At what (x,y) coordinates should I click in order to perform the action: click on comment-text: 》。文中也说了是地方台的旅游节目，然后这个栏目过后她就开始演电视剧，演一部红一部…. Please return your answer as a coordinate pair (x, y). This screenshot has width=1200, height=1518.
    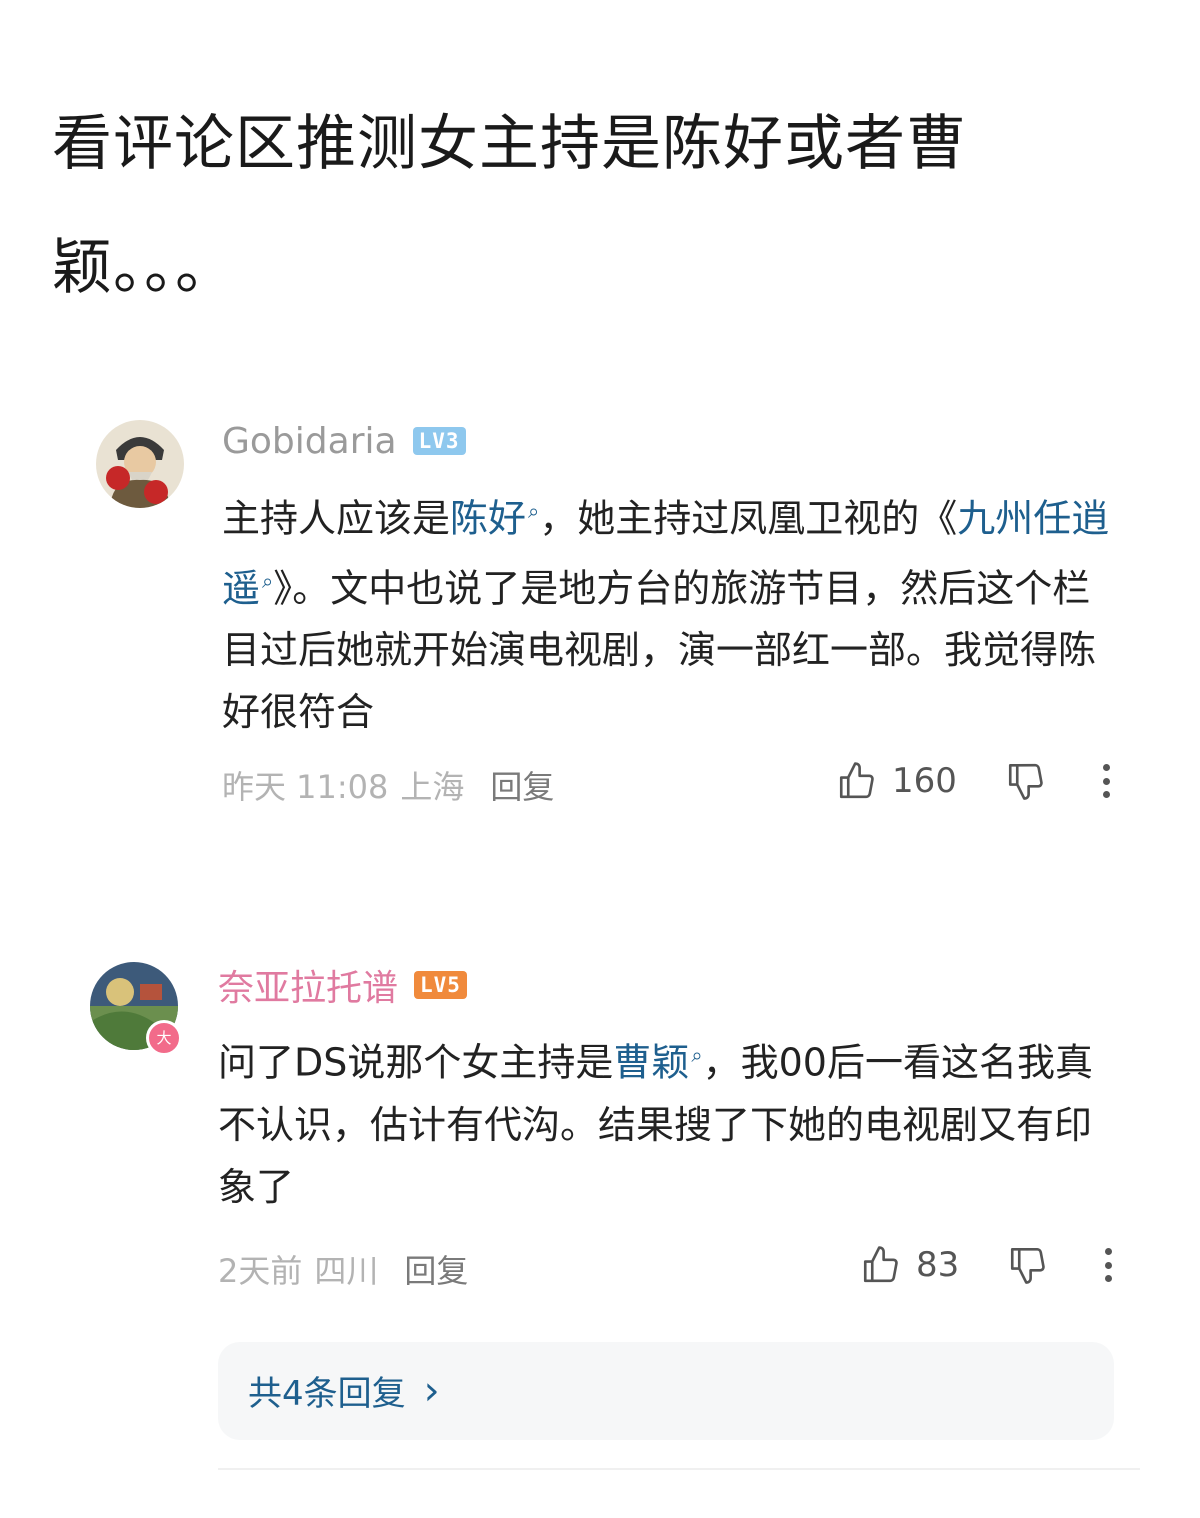
    Looking at the image, I should click on (659, 650).